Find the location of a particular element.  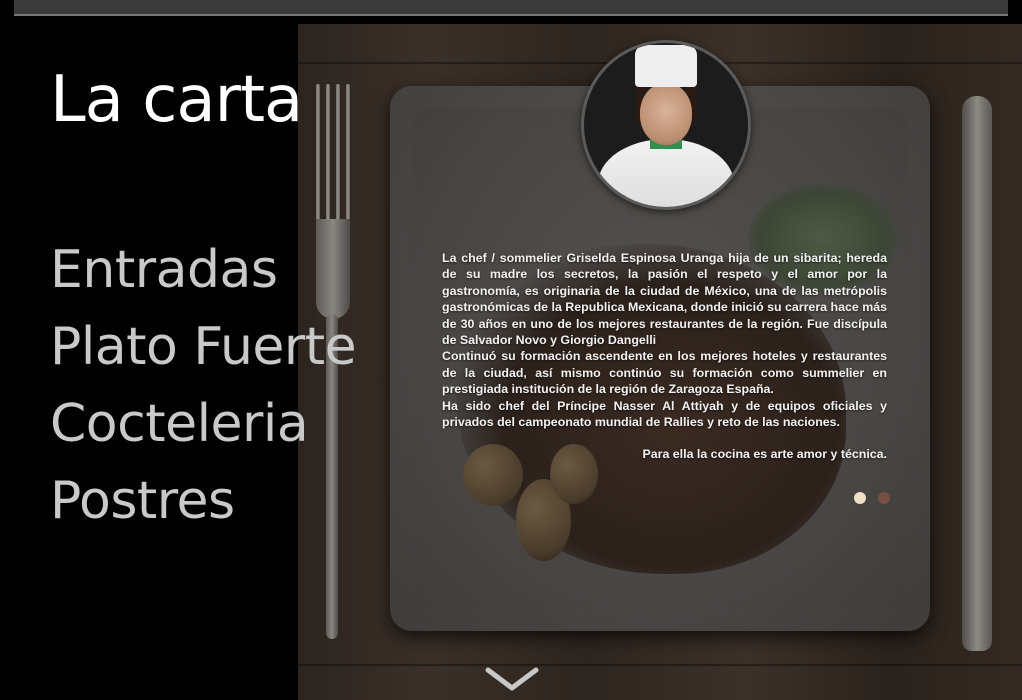

scroll-down-button is located at coordinates (512, 679).